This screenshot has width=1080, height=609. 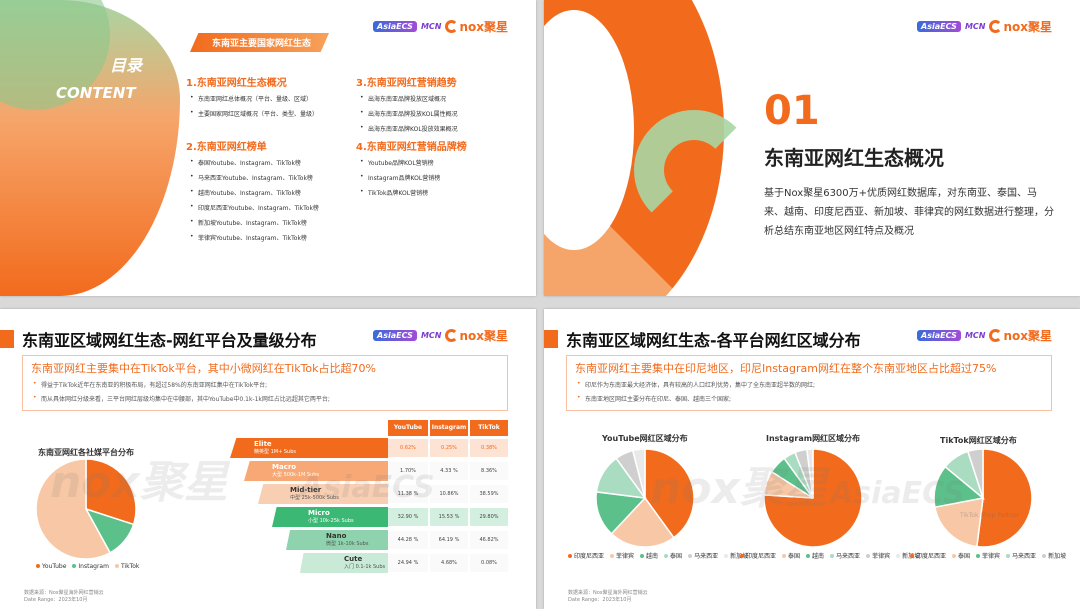 I want to click on table-cell: 32.90 %, so click(x=408, y=517).